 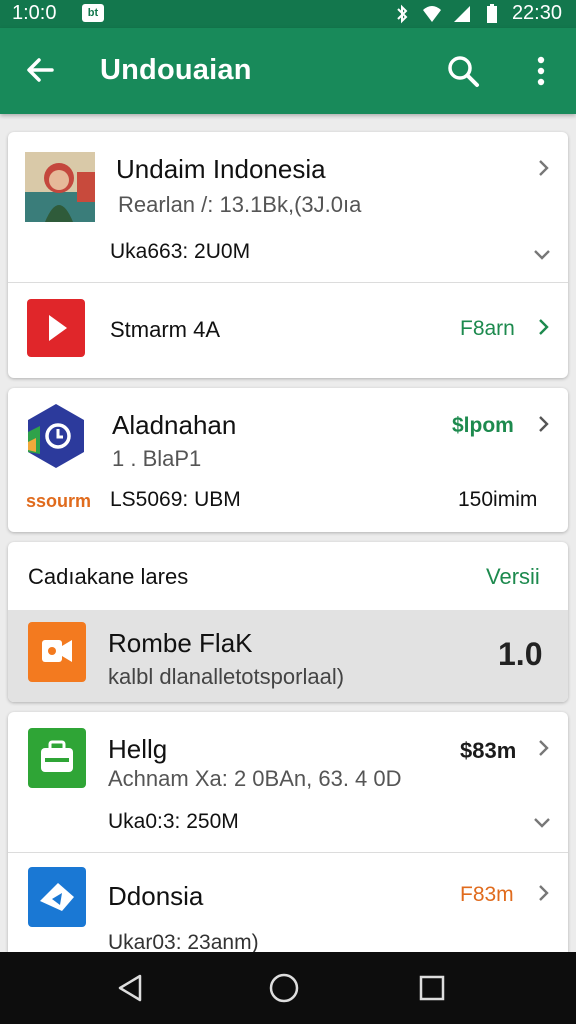 I want to click on item-title: Rombe FlaK, so click(x=180, y=643).